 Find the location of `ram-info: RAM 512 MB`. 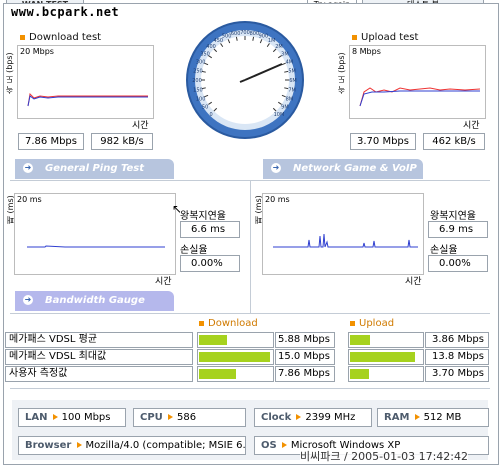

ram-info: RAM 512 MB is located at coordinates (433, 417).